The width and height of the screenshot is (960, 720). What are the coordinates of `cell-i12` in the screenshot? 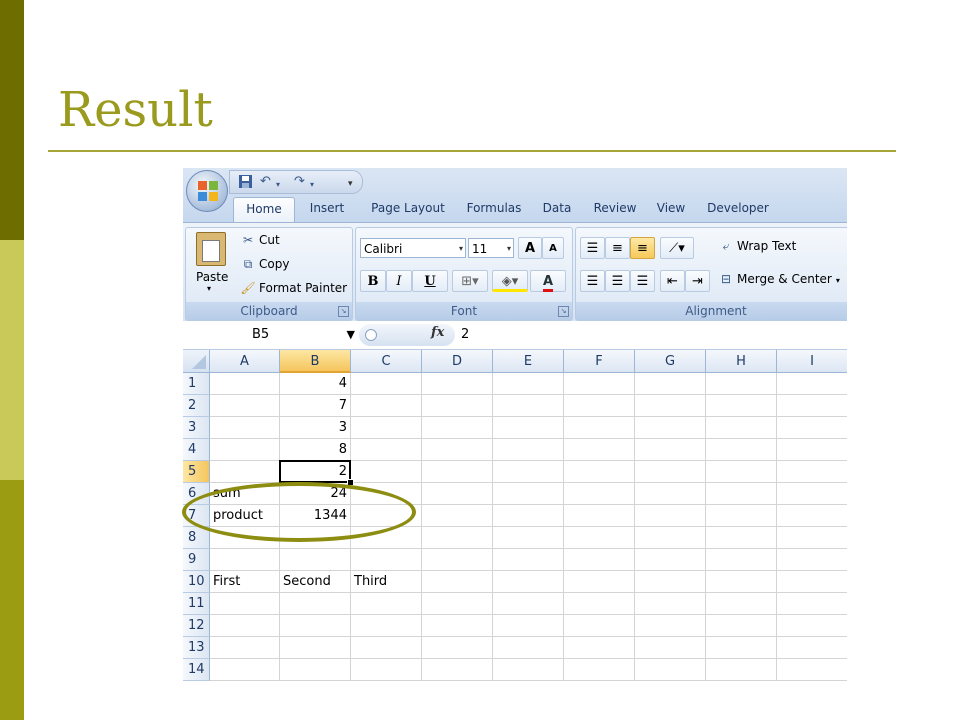 It's located at (812, 626).